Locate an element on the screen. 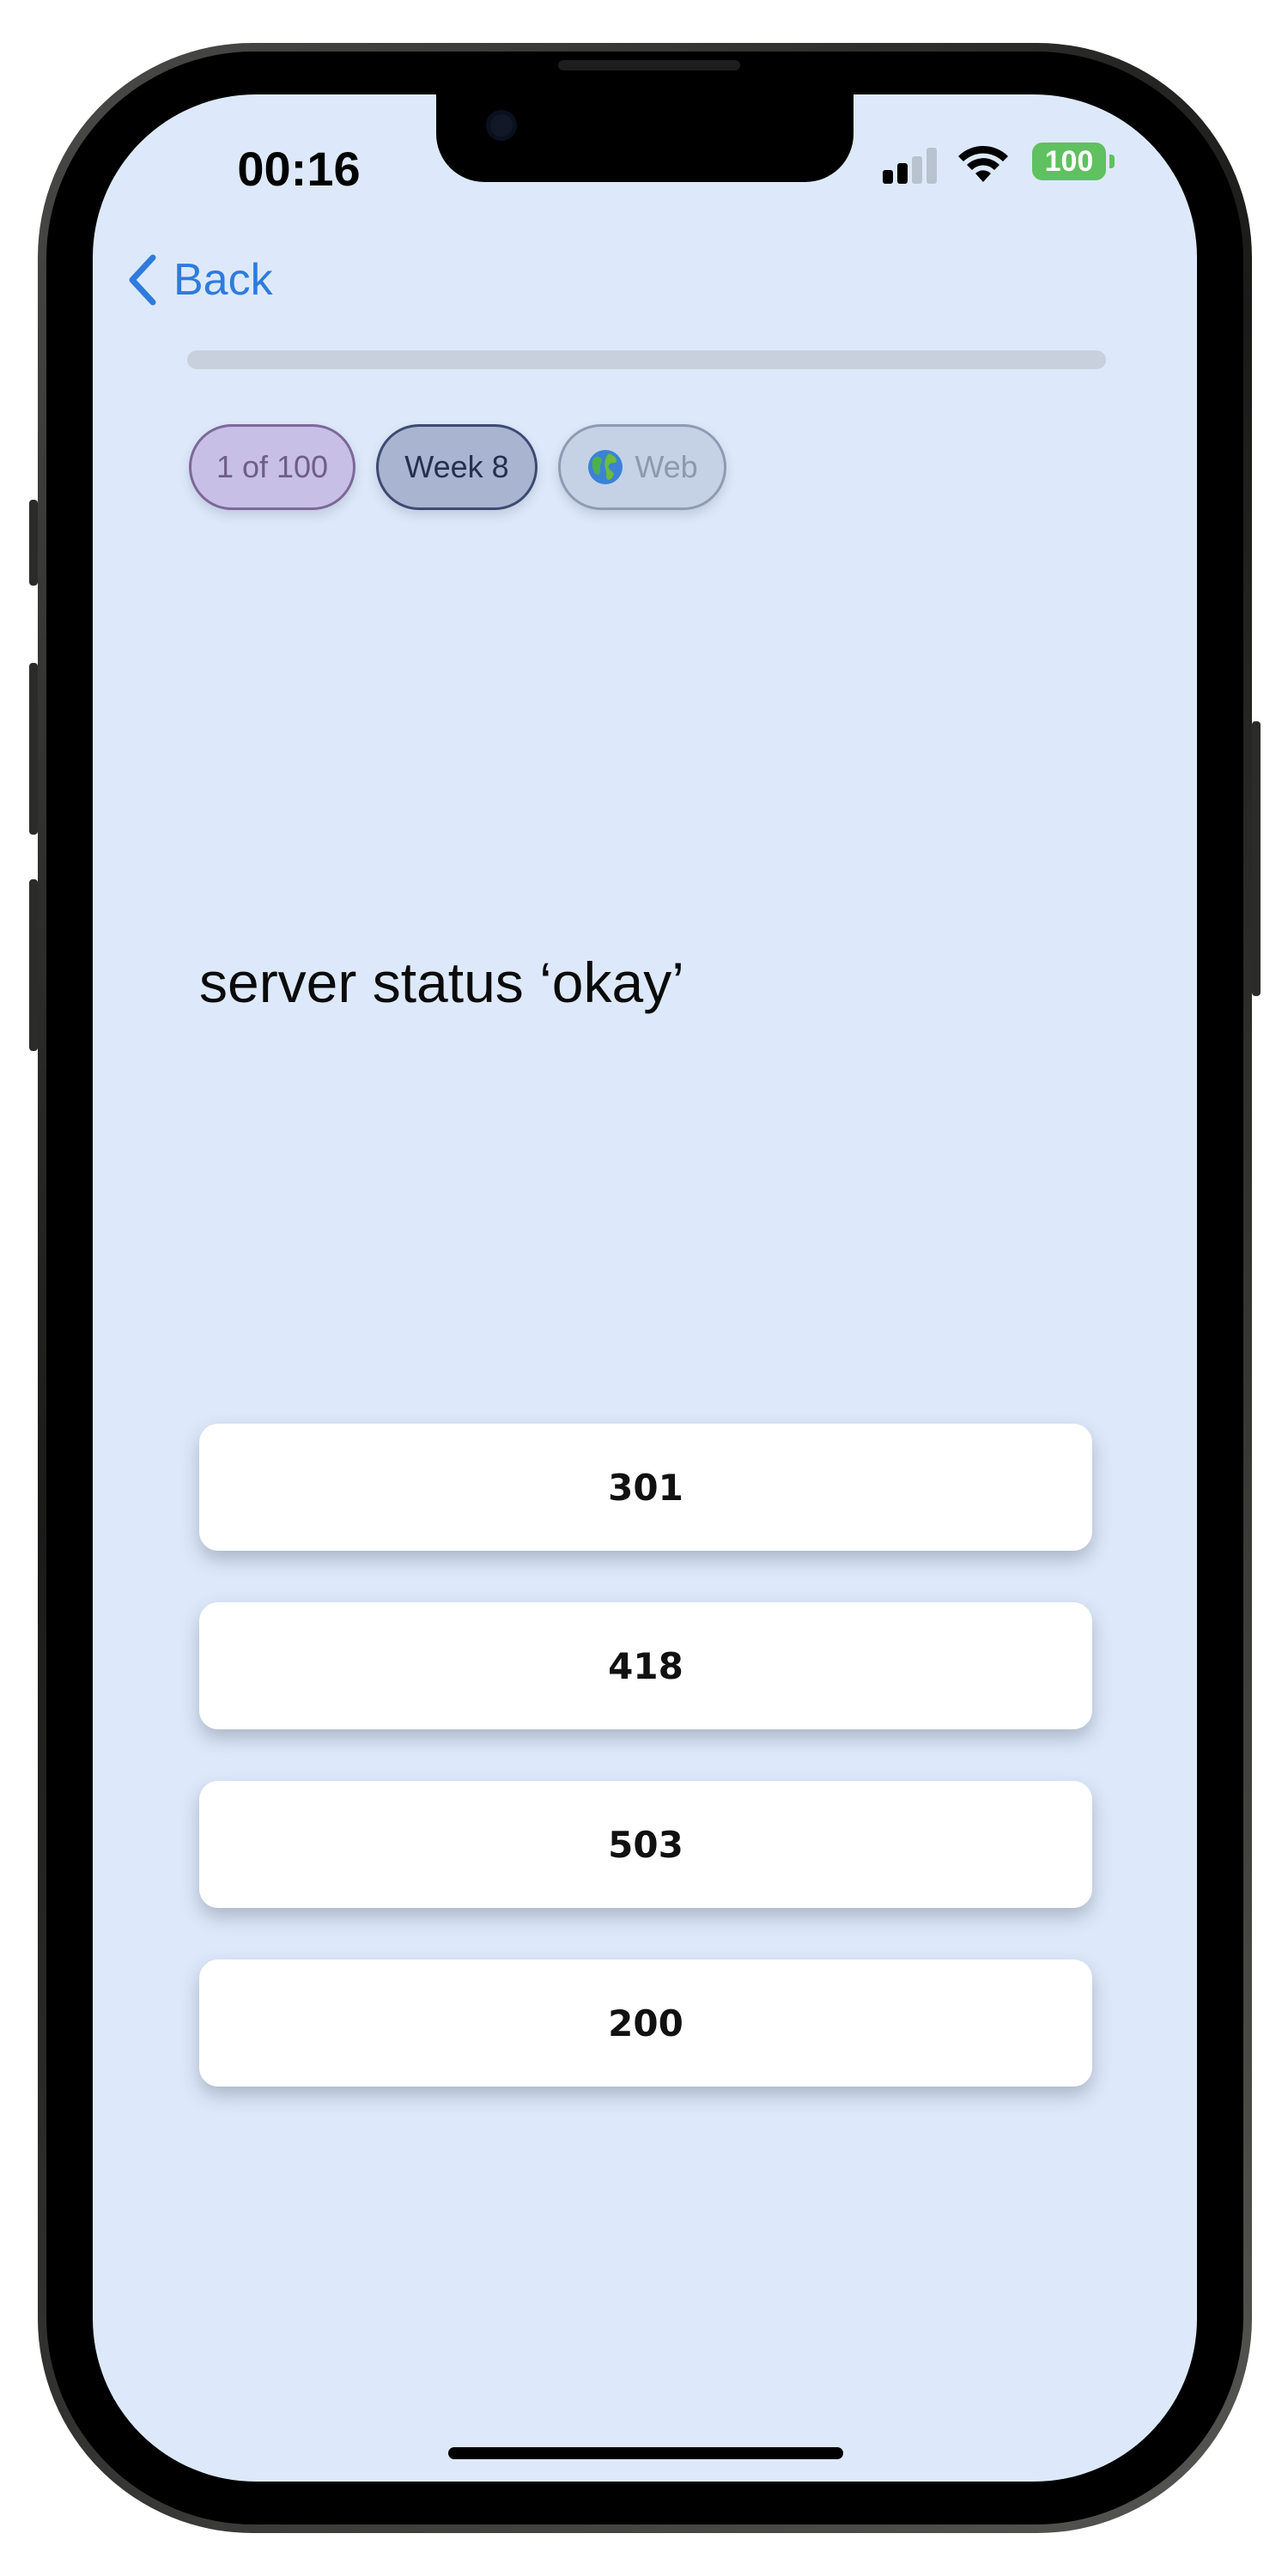 This screenshot has width=1288, height=2576. answer-label: 200 is located at coordinates (645, 2023).